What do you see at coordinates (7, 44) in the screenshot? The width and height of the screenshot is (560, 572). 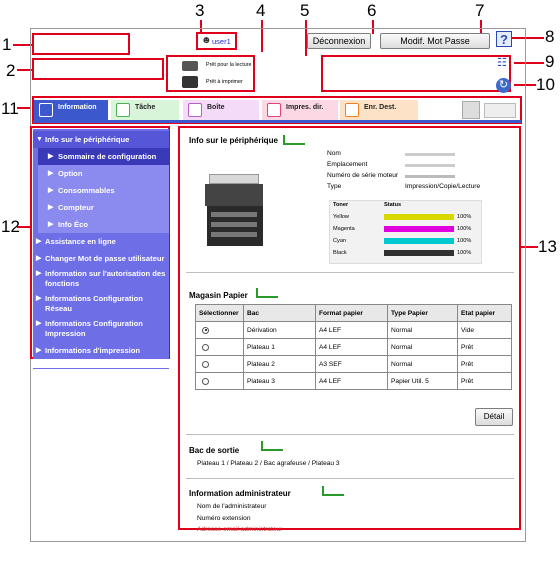 I see `callout-1: 1` at bounding box center [7, 44].